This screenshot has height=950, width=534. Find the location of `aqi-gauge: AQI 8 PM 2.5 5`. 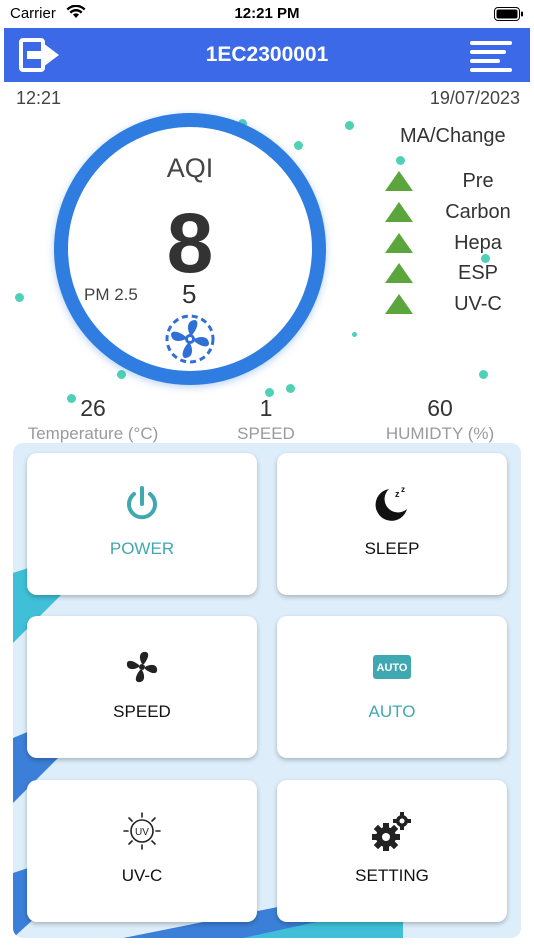

aqi-gauge: AQI 8 PM 2.5 5 is located at coordinates (190, 249).